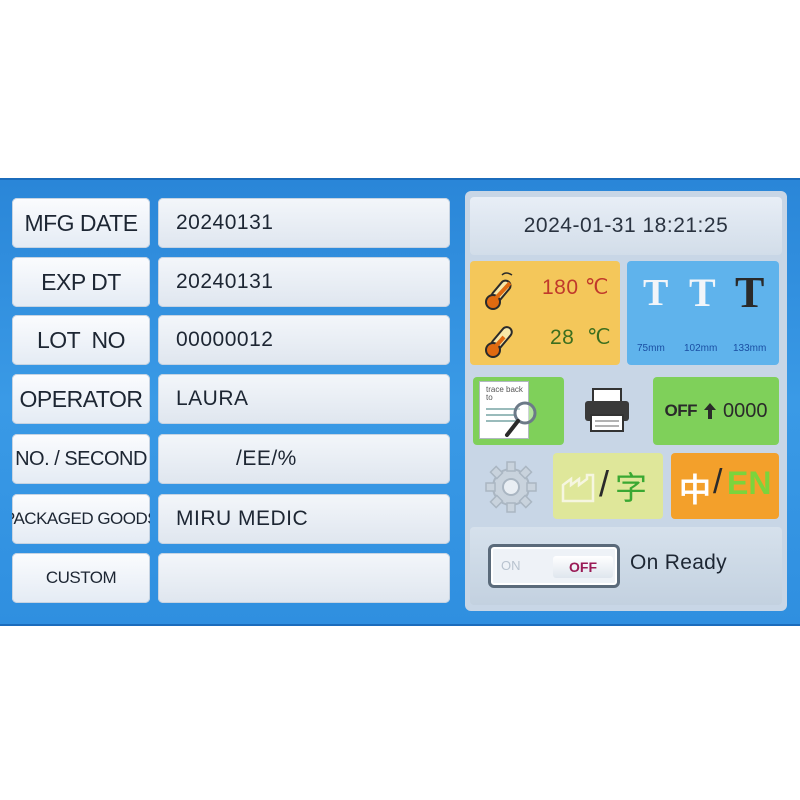  I want to click on arrow-up-icon, so click(710, 411).